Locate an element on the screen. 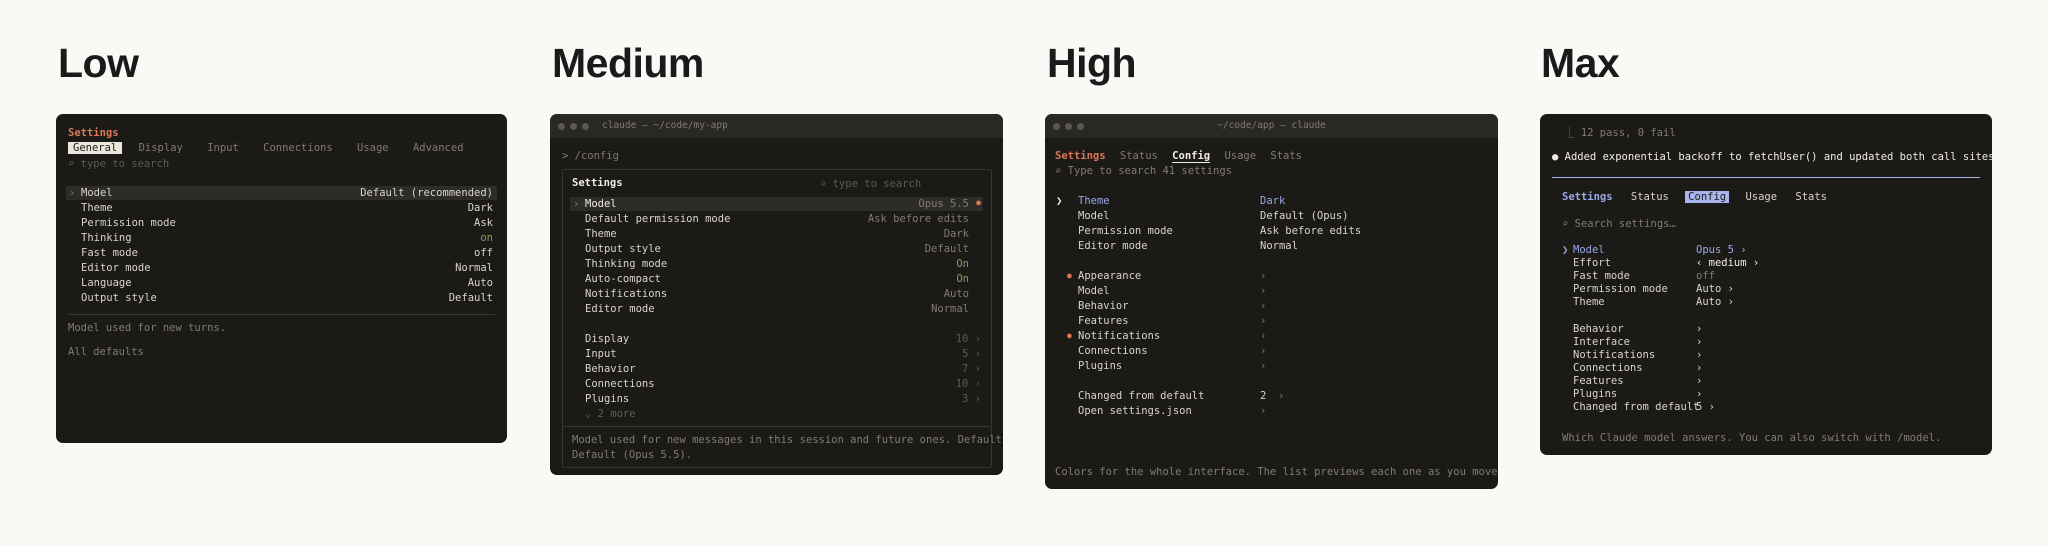 Image resolution: width=2048 pixels, height=546 pixels. low-setting-label: Permission mode is located at coordinates (128, 223).